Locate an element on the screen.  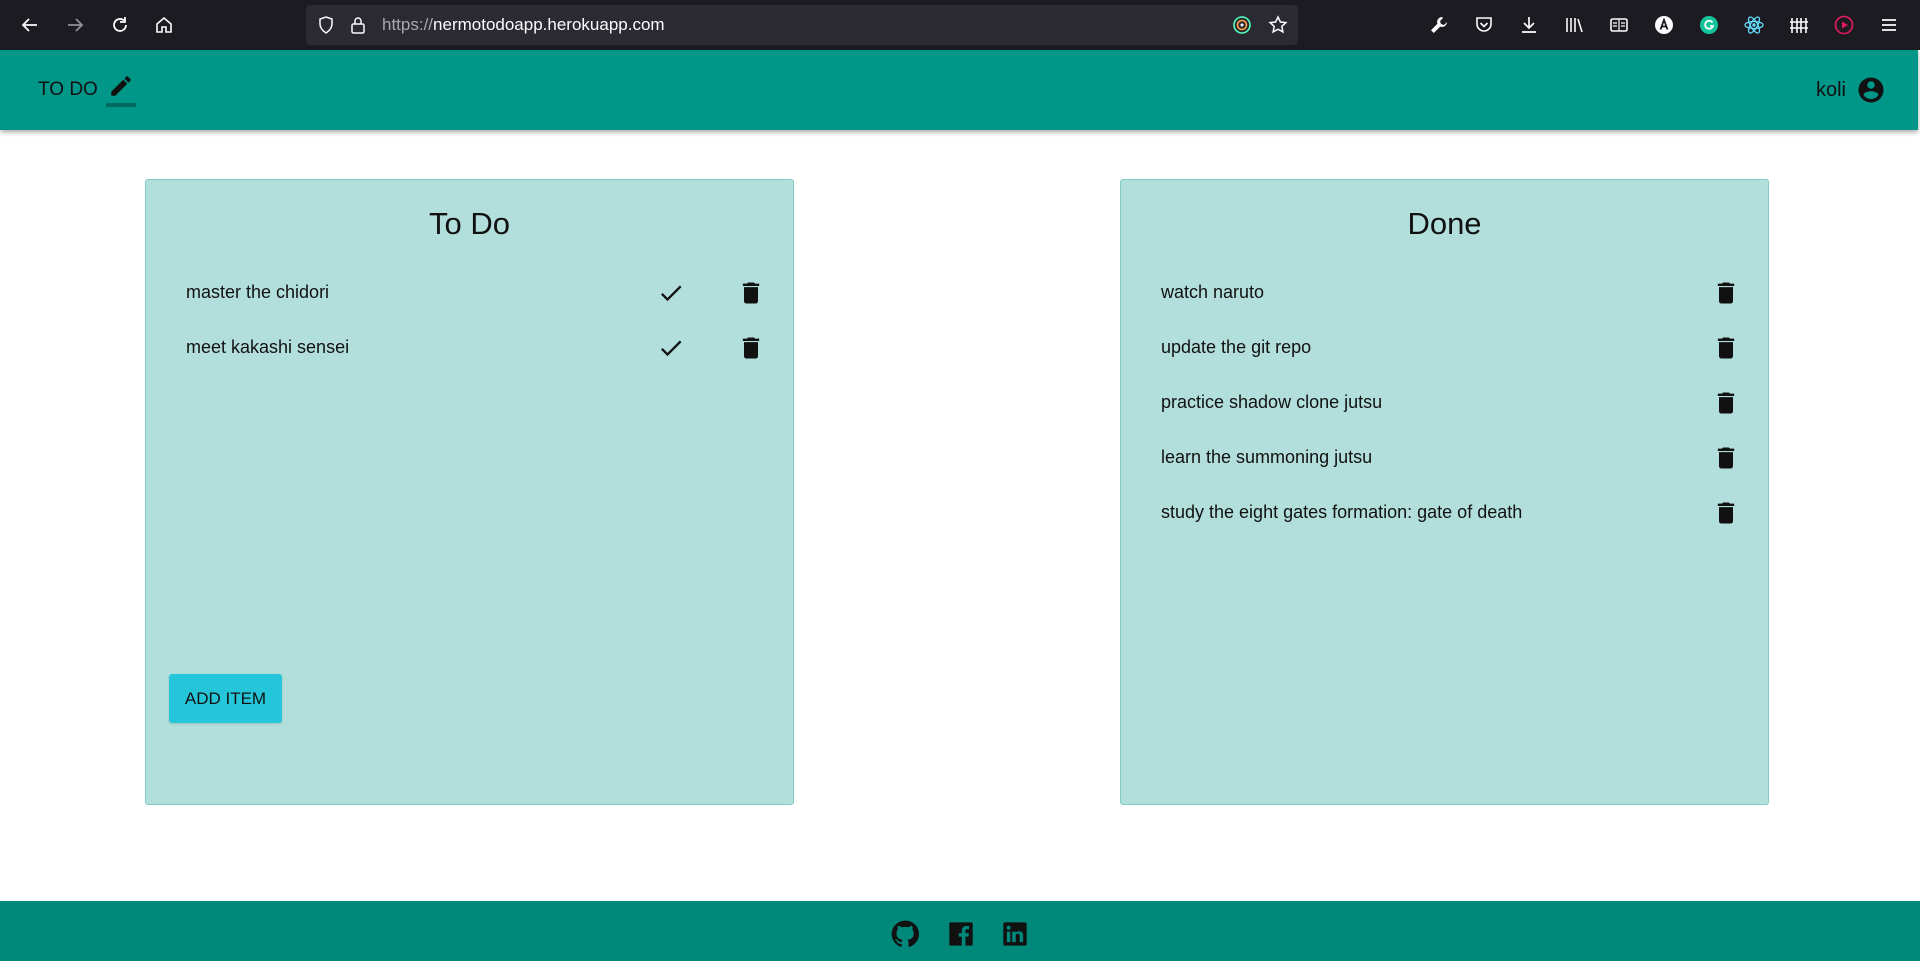
reload-button is located at coordinates (120, 25).